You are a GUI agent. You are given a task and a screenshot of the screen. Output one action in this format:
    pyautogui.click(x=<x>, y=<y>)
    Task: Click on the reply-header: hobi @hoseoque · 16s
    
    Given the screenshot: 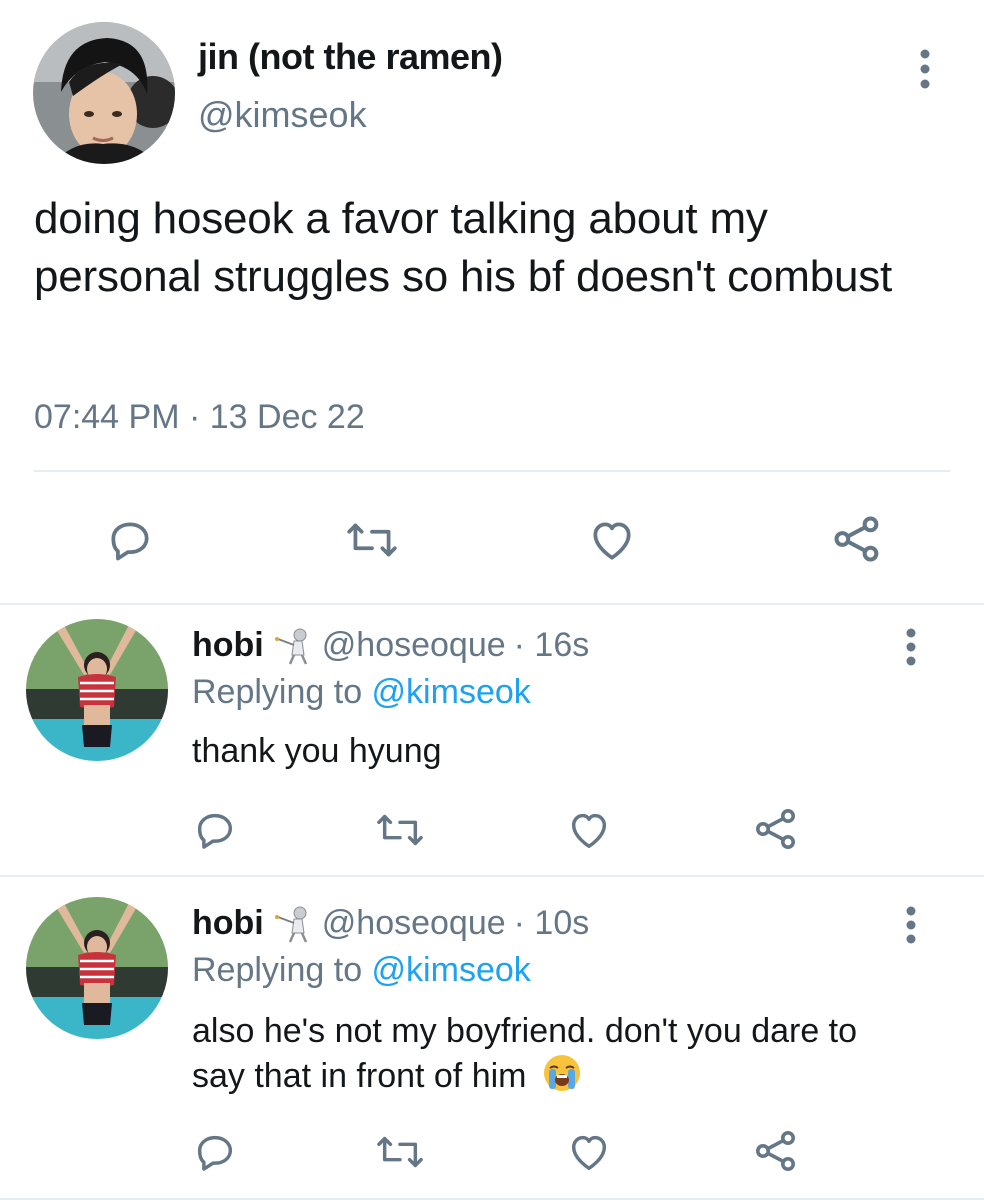 What is the action you would take?
    pyautogui.click(x=390, y=645)
    